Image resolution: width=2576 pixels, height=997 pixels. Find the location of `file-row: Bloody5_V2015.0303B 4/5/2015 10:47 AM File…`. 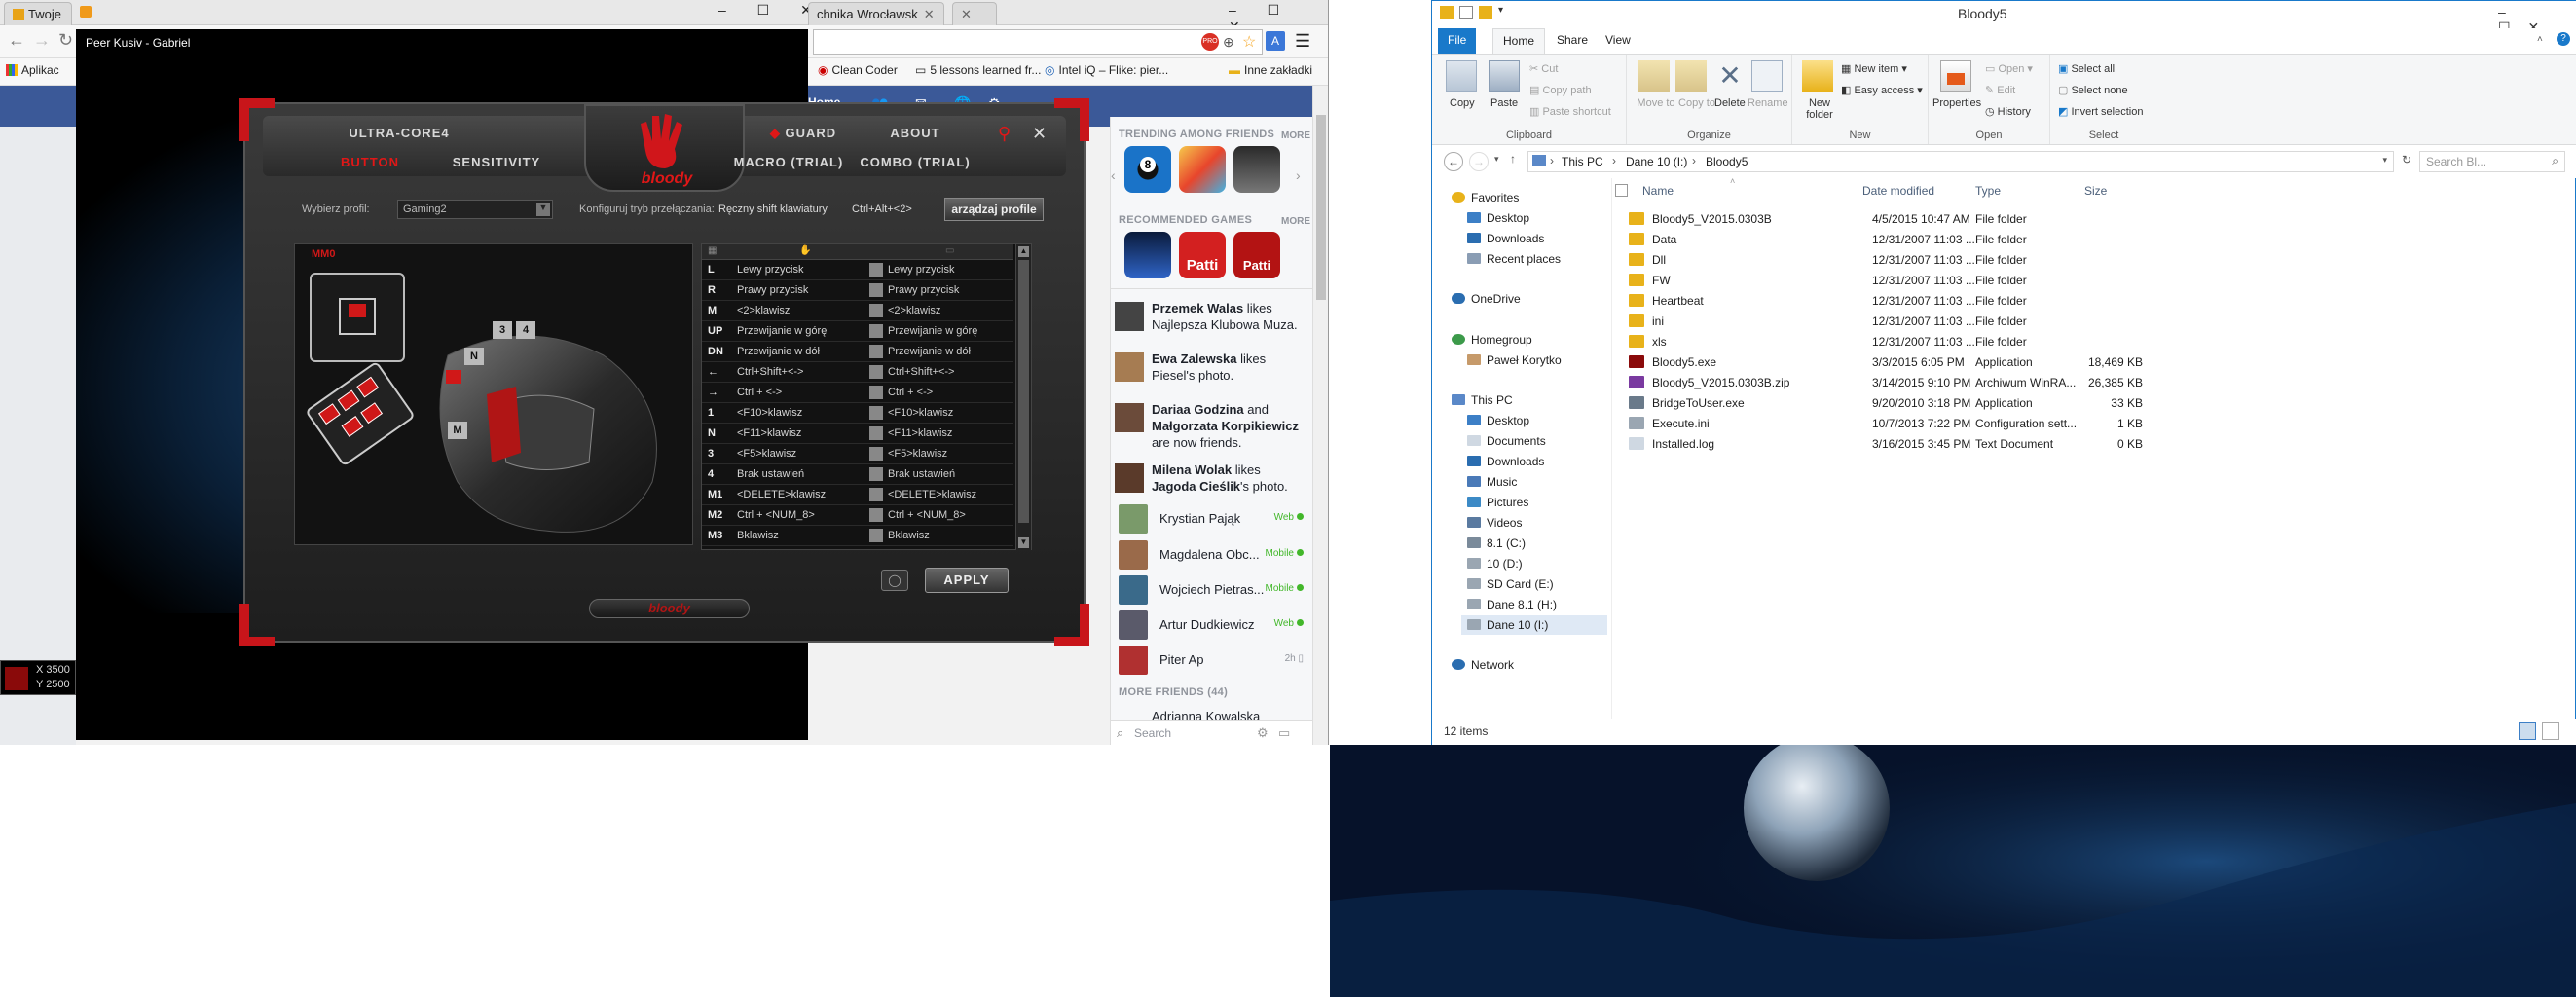

file-row: Bloody5_V2015.0303B 4/5/2015 10:47 AM File… is located at coordinates (1885, 219).